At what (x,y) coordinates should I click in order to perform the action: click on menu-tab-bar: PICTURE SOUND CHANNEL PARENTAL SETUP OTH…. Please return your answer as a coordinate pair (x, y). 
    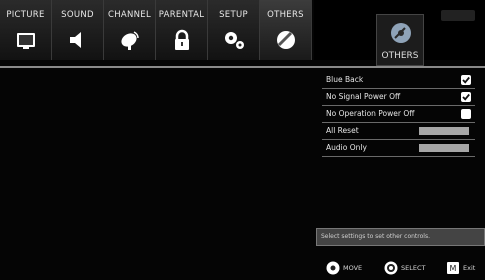
    Looking at the image, I should click on (157, 30).